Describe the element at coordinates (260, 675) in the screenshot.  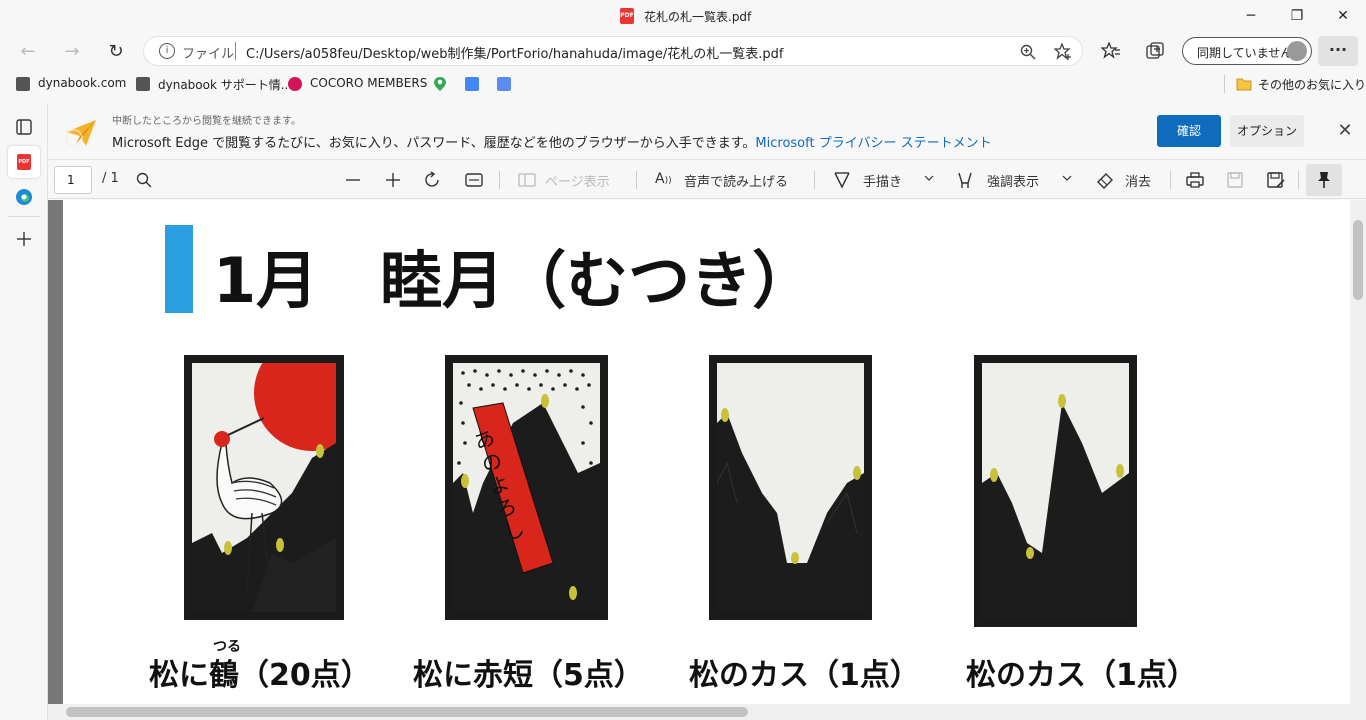
I see `card-name-crane: 松に鶴（20点）` at that location.